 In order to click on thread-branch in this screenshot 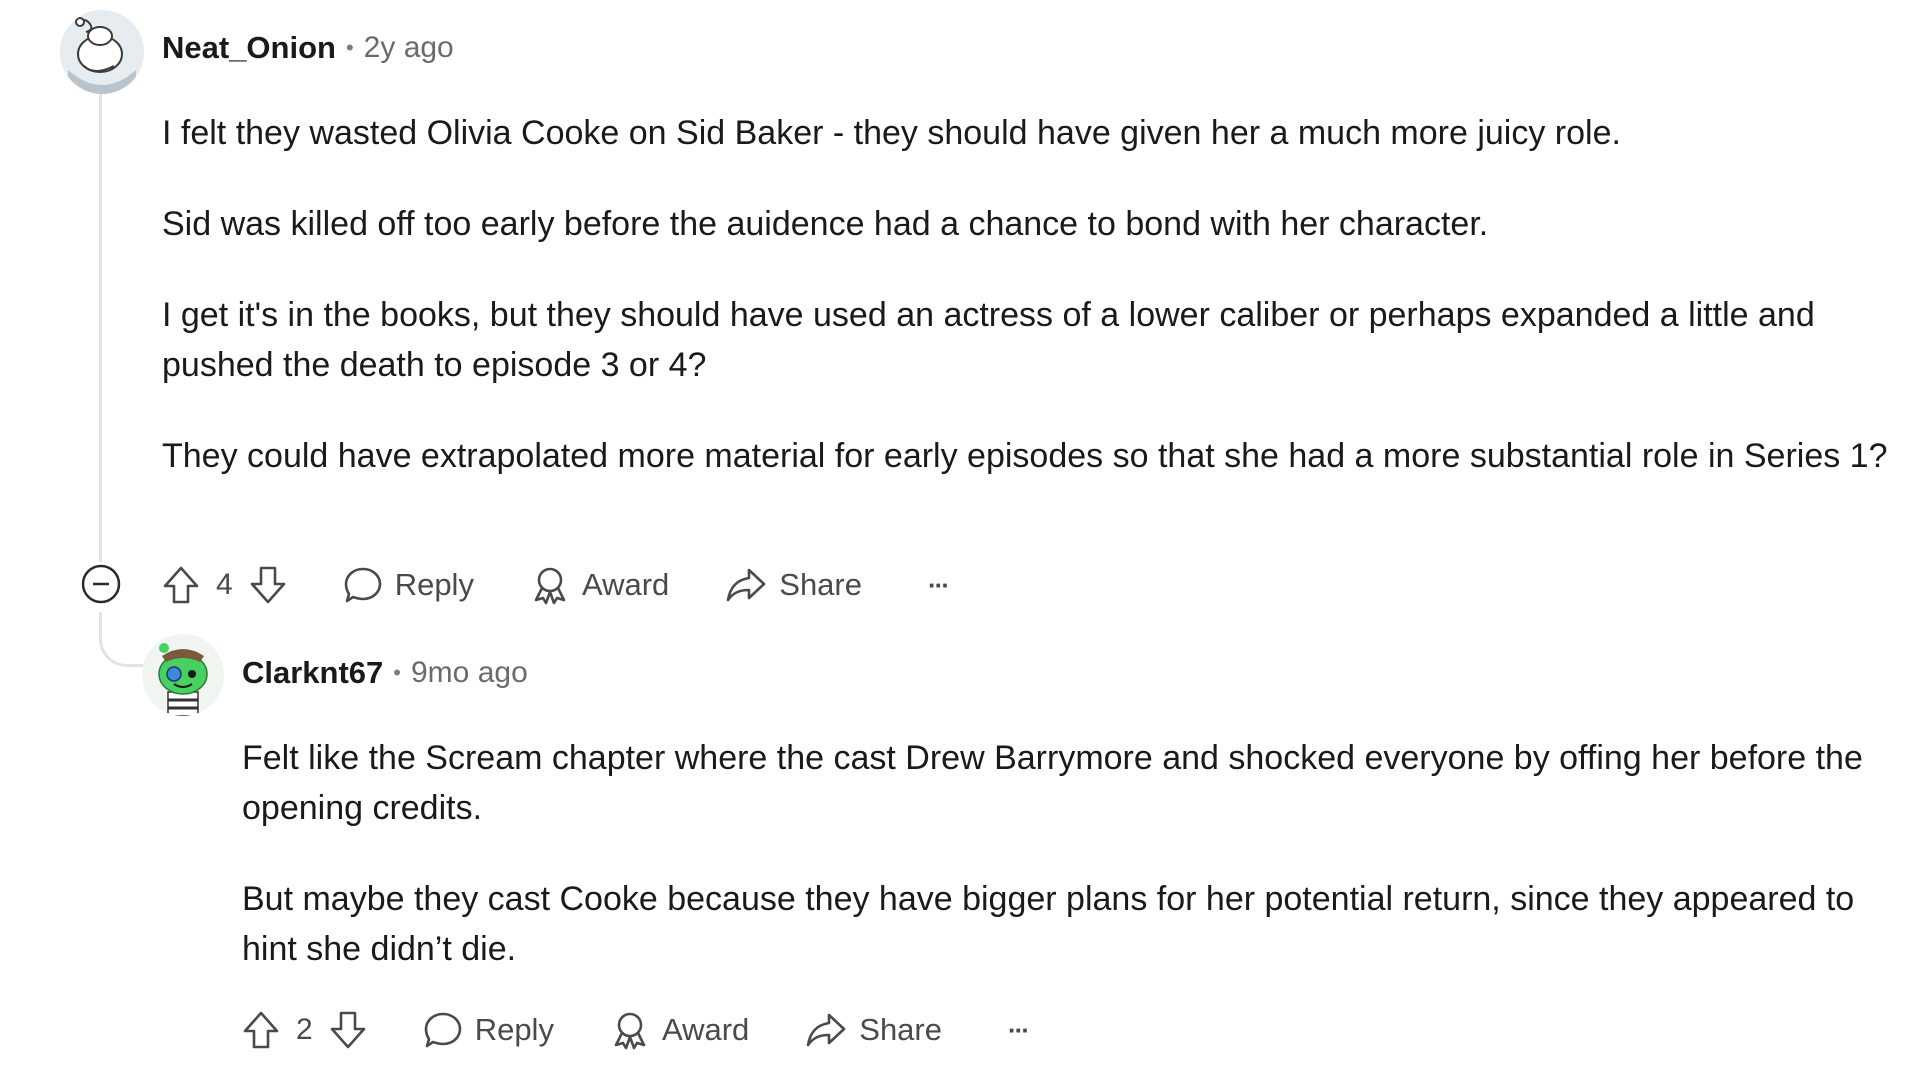, I will do `click(123, 639)`.